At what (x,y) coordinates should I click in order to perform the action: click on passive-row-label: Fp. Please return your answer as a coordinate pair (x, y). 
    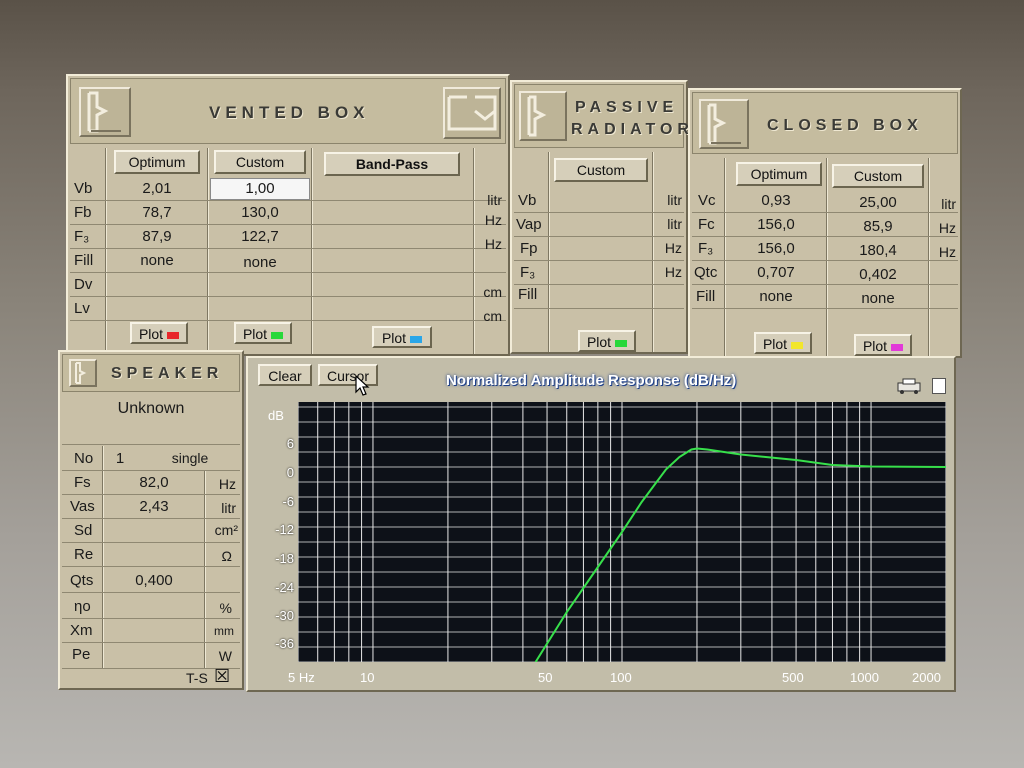
    Looking at the image, I should click on (529, 248).